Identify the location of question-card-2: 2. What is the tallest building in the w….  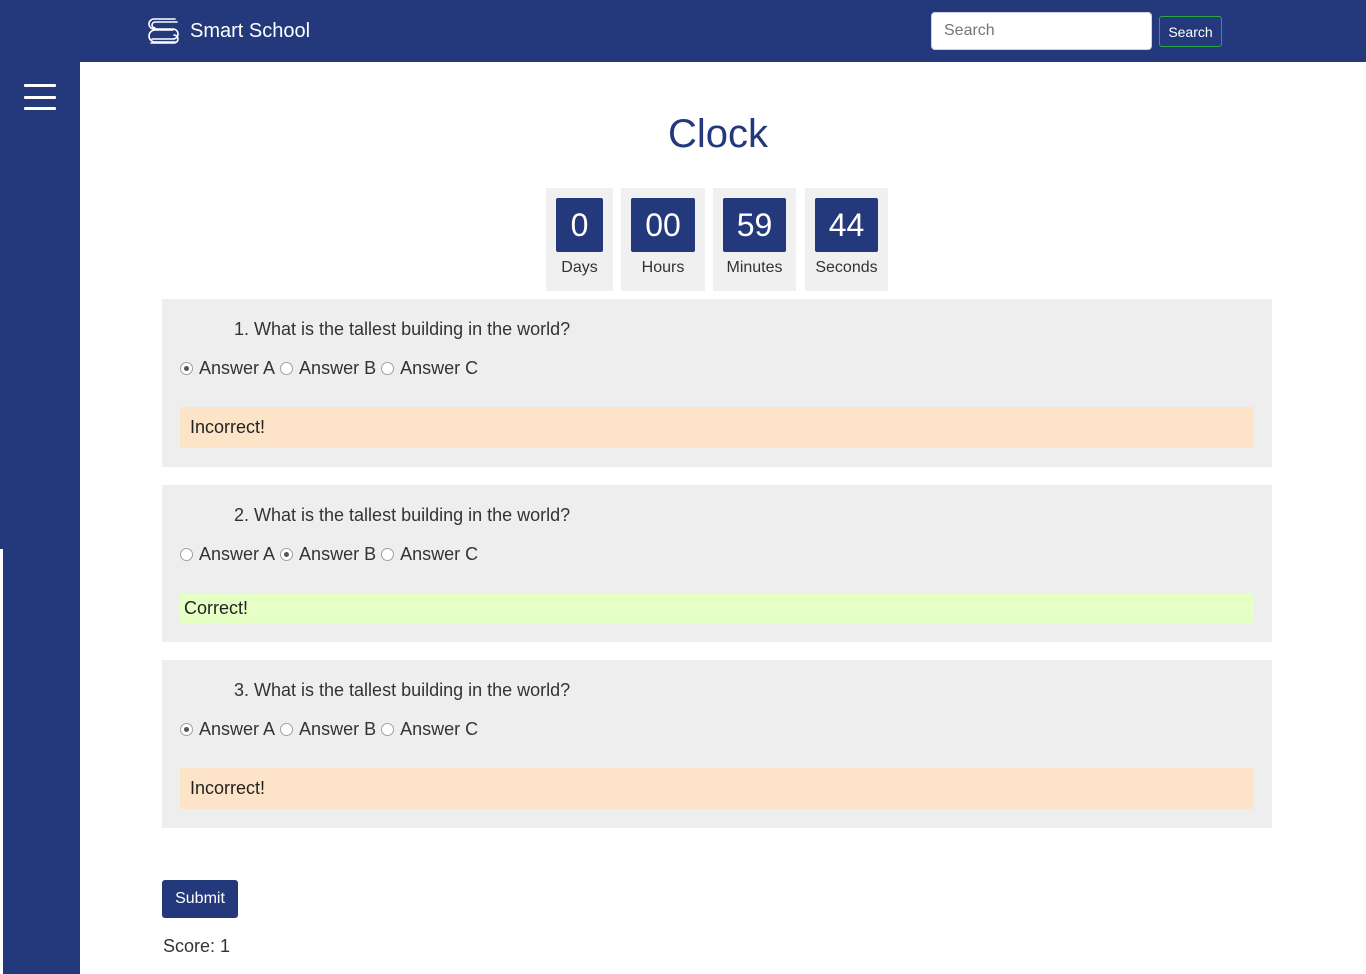
(717, 563).